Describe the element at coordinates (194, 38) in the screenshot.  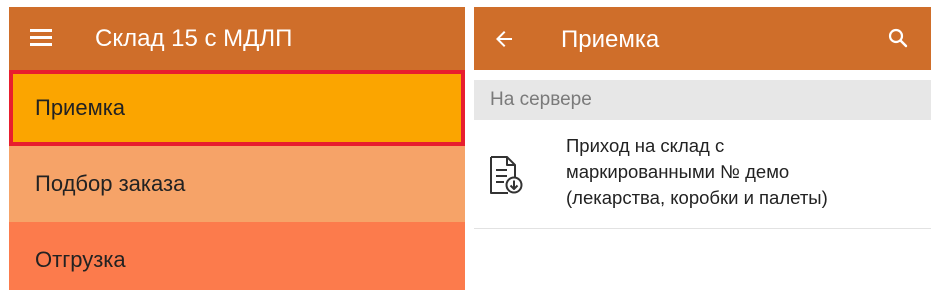
I see `app-title: Склад 15 с МДЛП` at that location.